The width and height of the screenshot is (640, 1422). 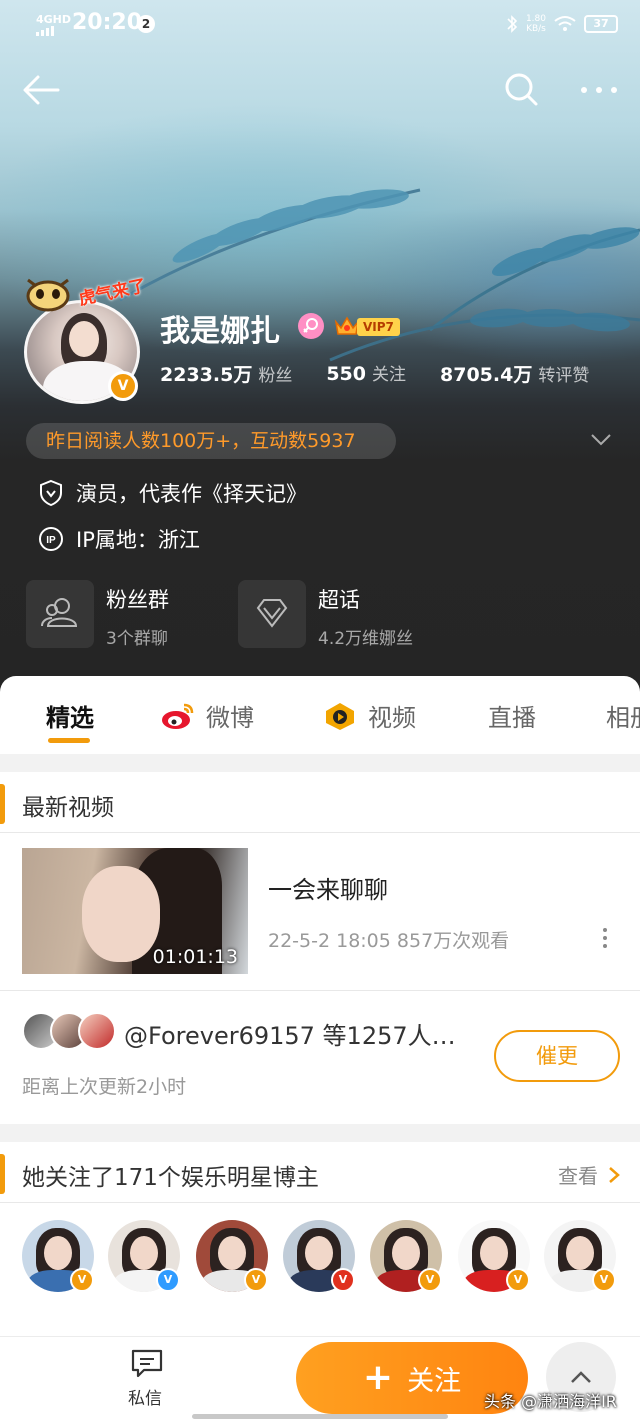 I want to click on tab-weibo: 微博, so click(x=207, y=715).